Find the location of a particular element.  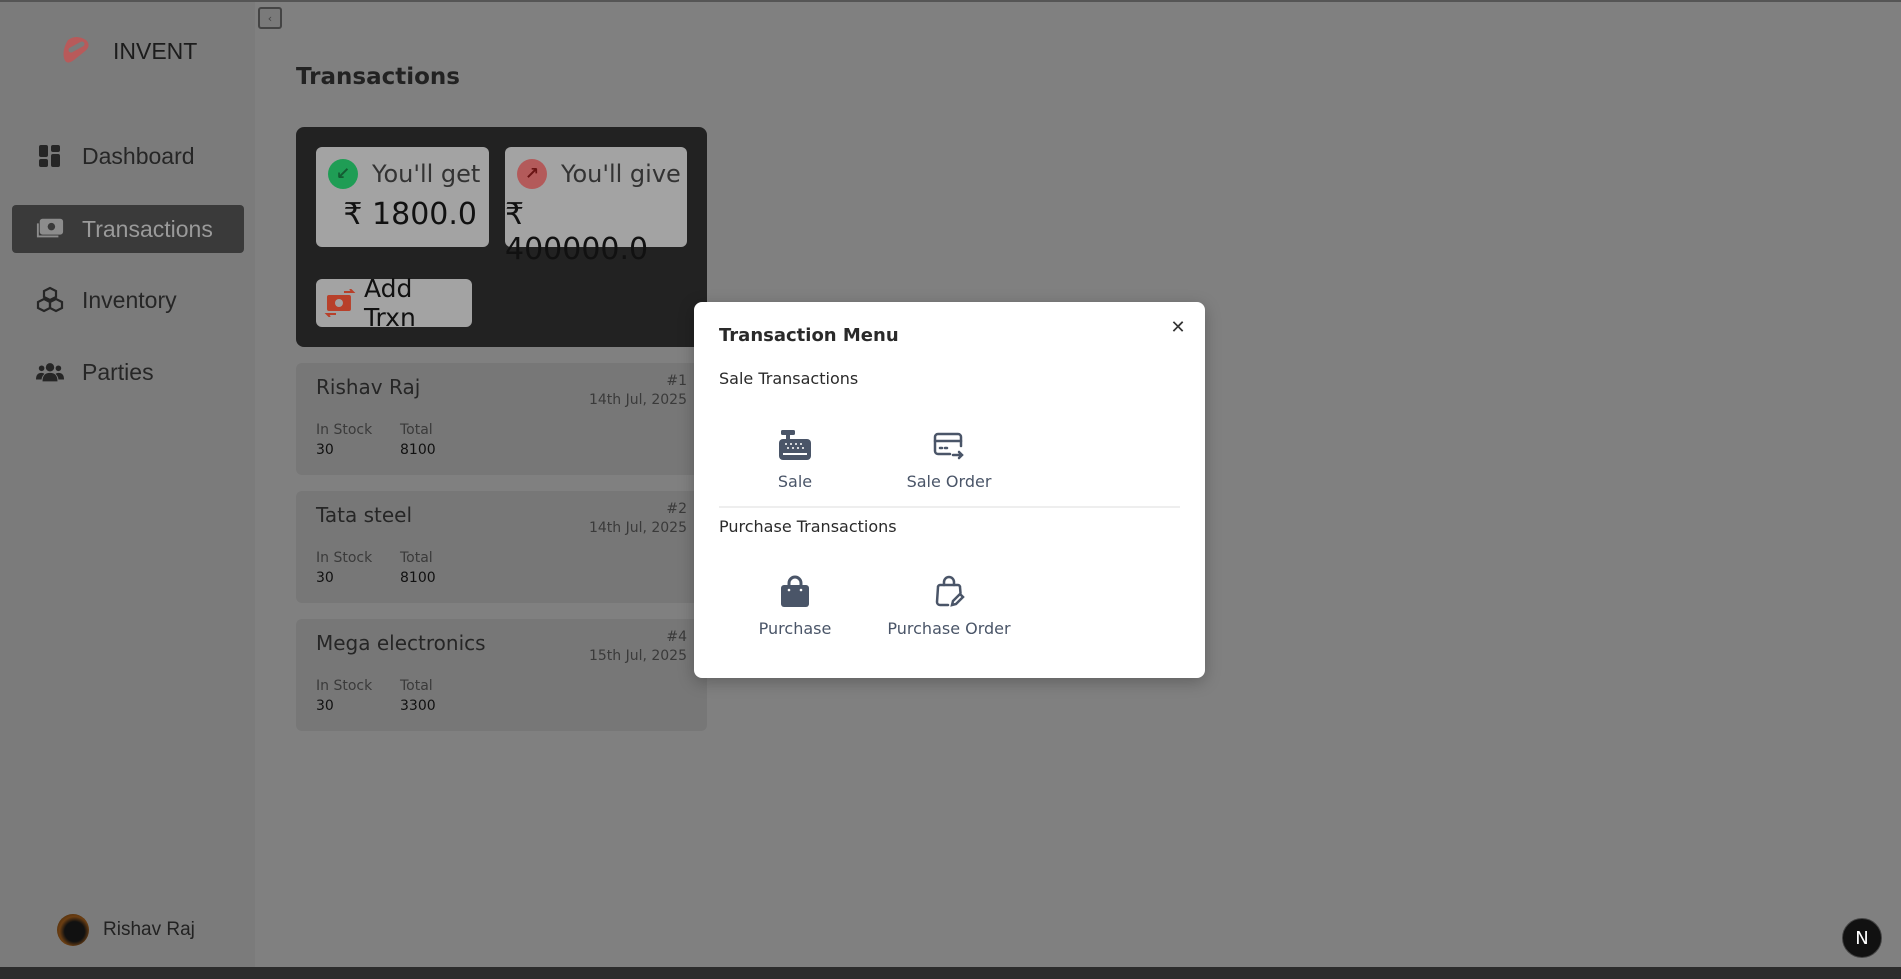

shopping-bag-icon is located at coordinates (795, 591).